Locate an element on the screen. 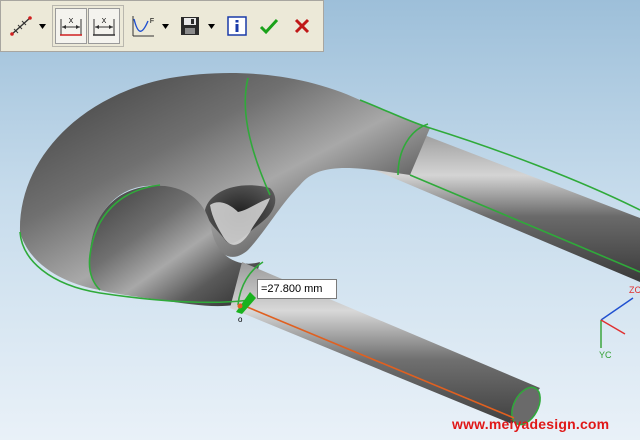  ruler-measure-dropdown is located at coordinates (43, 26).